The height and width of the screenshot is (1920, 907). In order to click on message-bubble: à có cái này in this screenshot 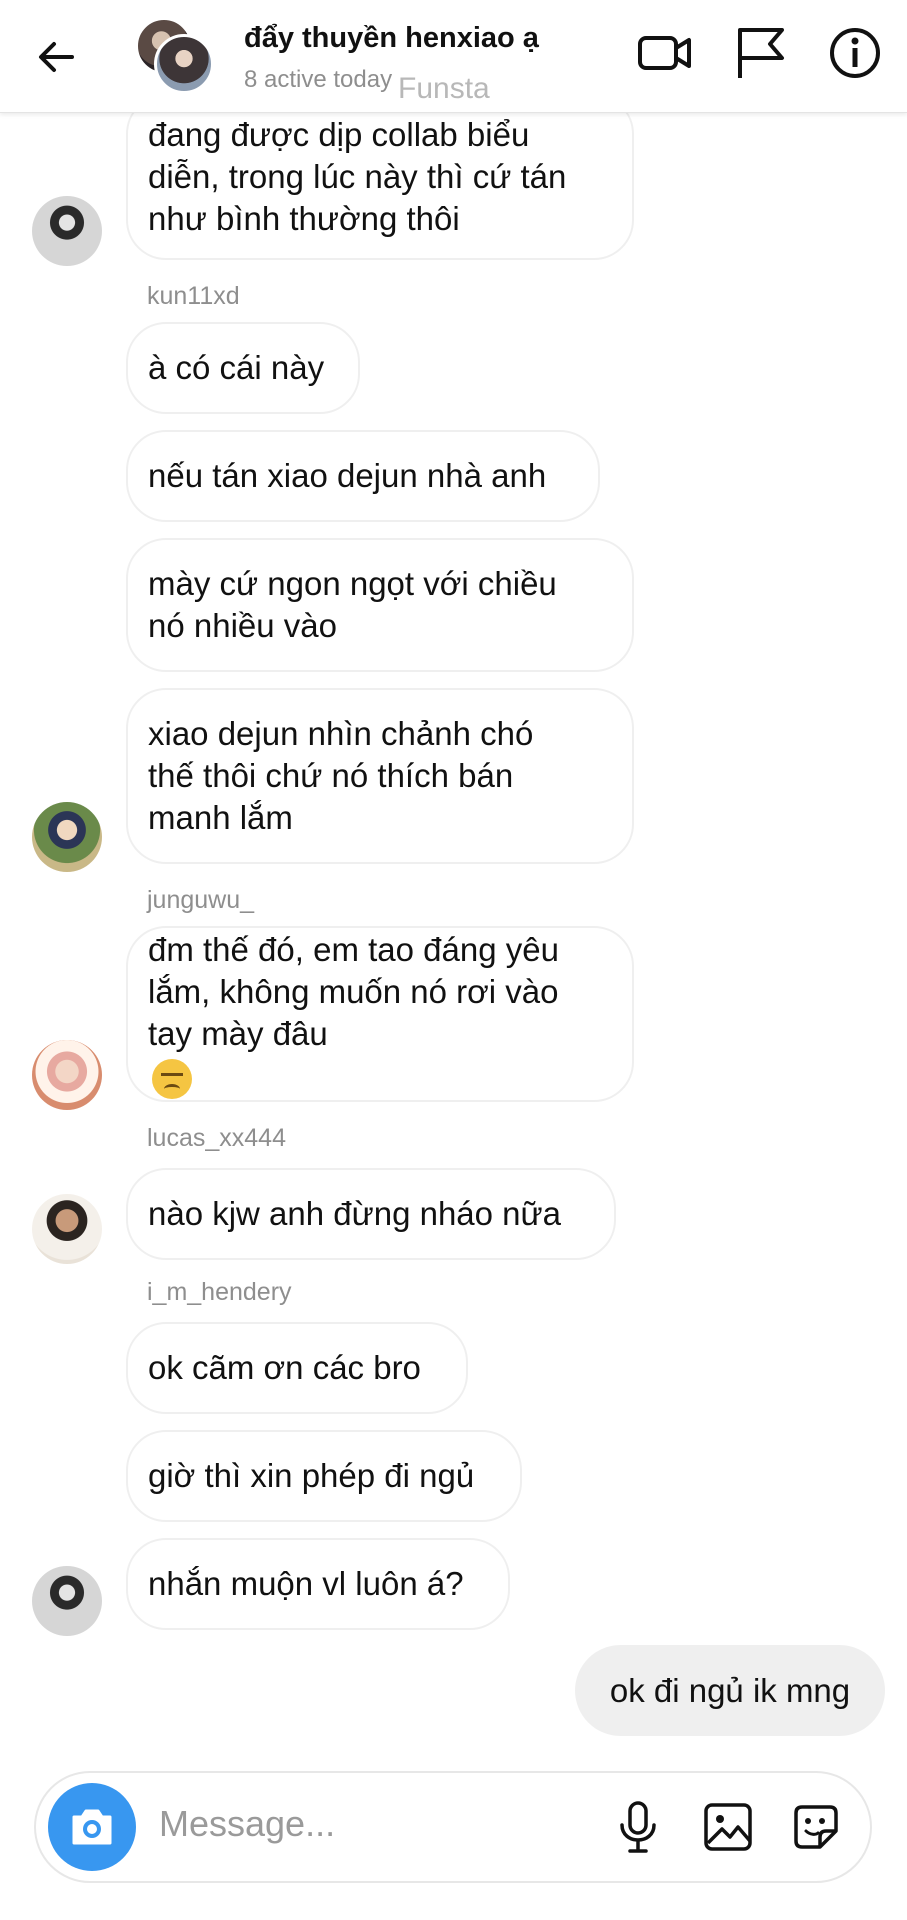, I will do `click(243, 368)`.